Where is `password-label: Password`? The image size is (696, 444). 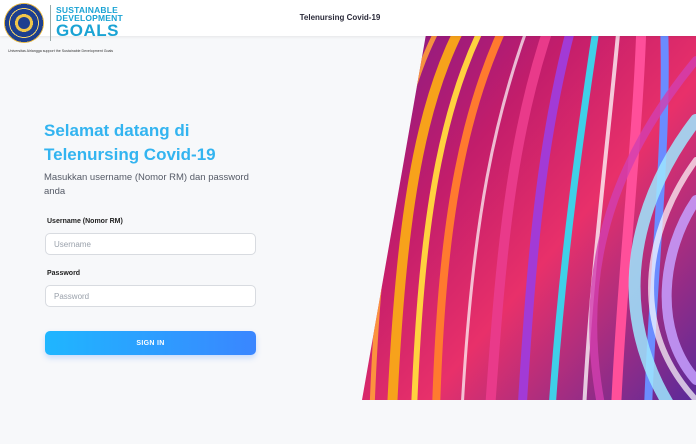
password-label: Password is located at coordinates (64, 273).